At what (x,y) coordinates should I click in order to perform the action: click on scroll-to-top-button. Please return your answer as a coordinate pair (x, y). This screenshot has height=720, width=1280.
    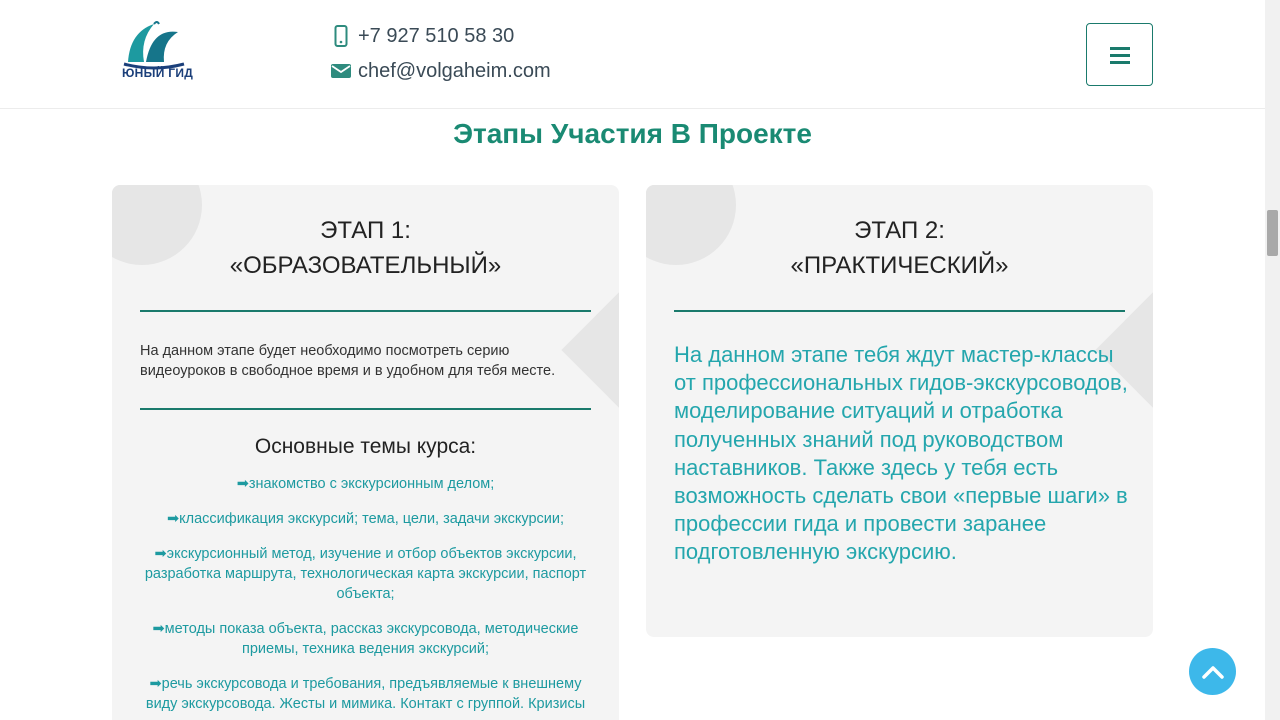
    Looking at the image, I should click on (1212, 671).